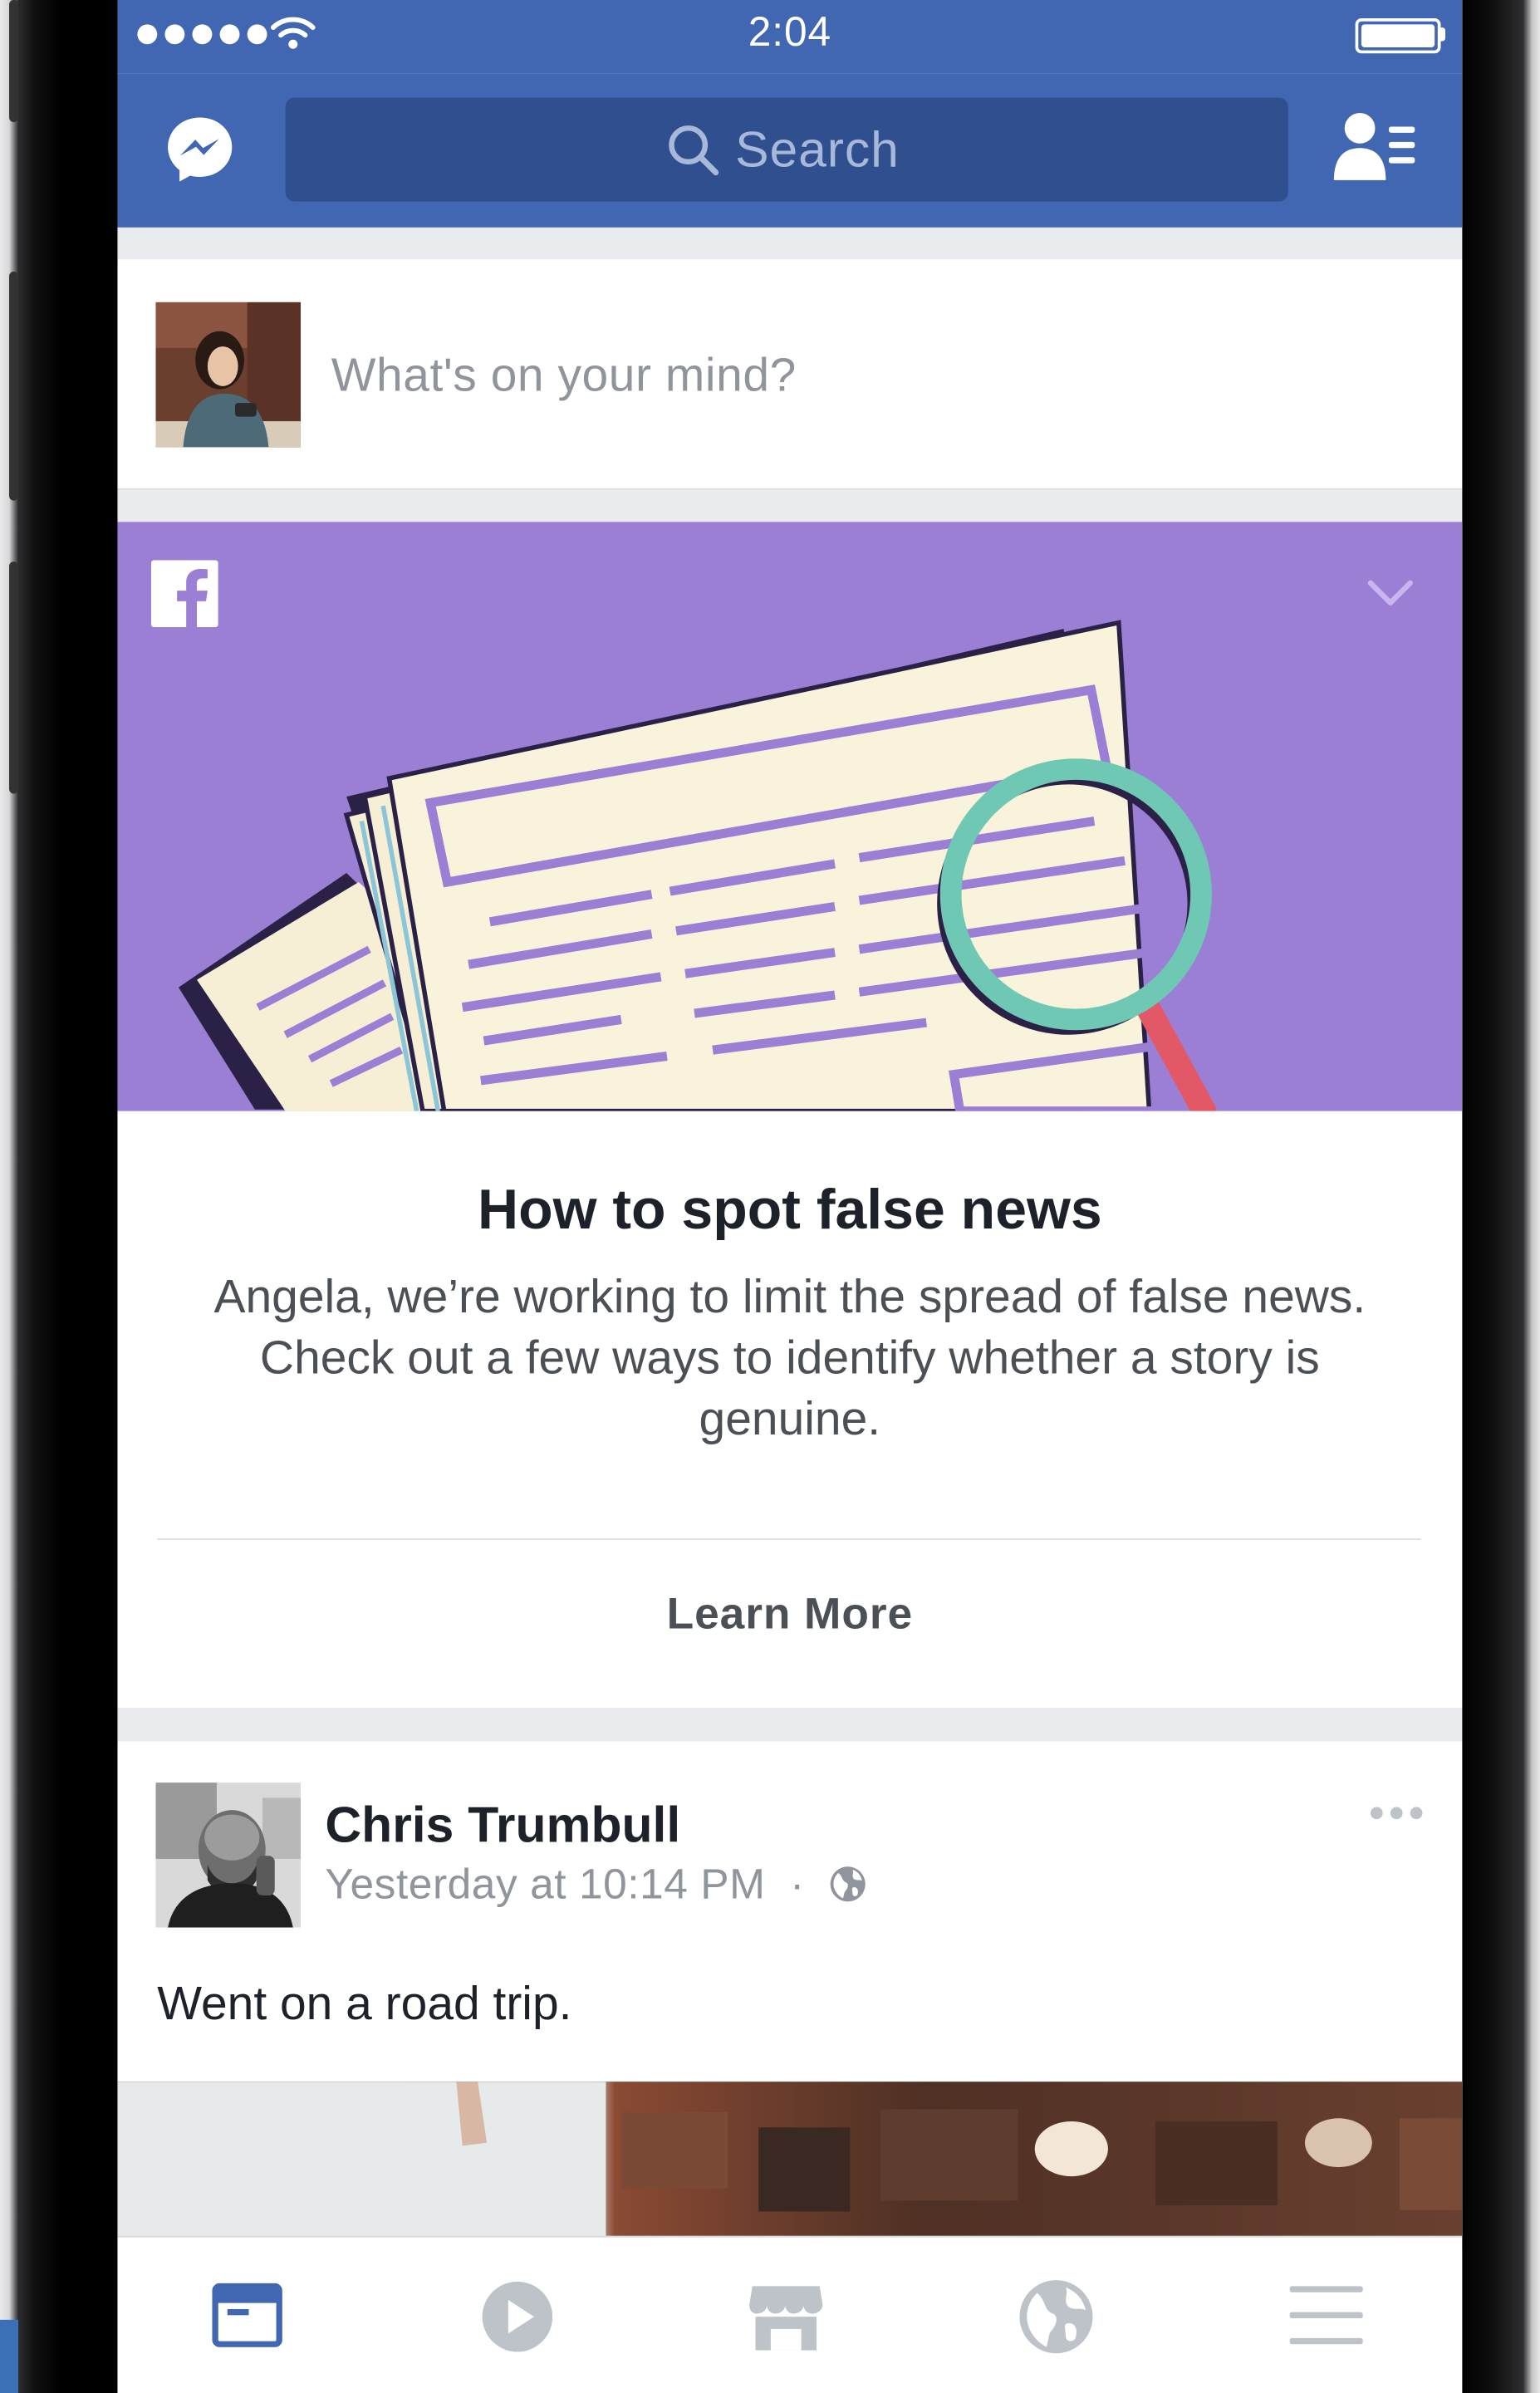  Describe the element at coordinates (545, 1884) in the screenshot. I see `post-timestamp: Yesterday at 10:14 PM` at that location.